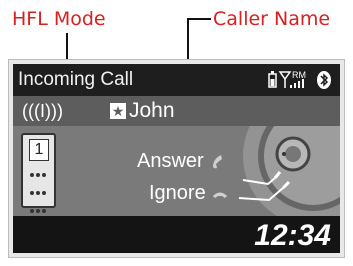  I want to click on answer-label: Answer, so click(170, 161).